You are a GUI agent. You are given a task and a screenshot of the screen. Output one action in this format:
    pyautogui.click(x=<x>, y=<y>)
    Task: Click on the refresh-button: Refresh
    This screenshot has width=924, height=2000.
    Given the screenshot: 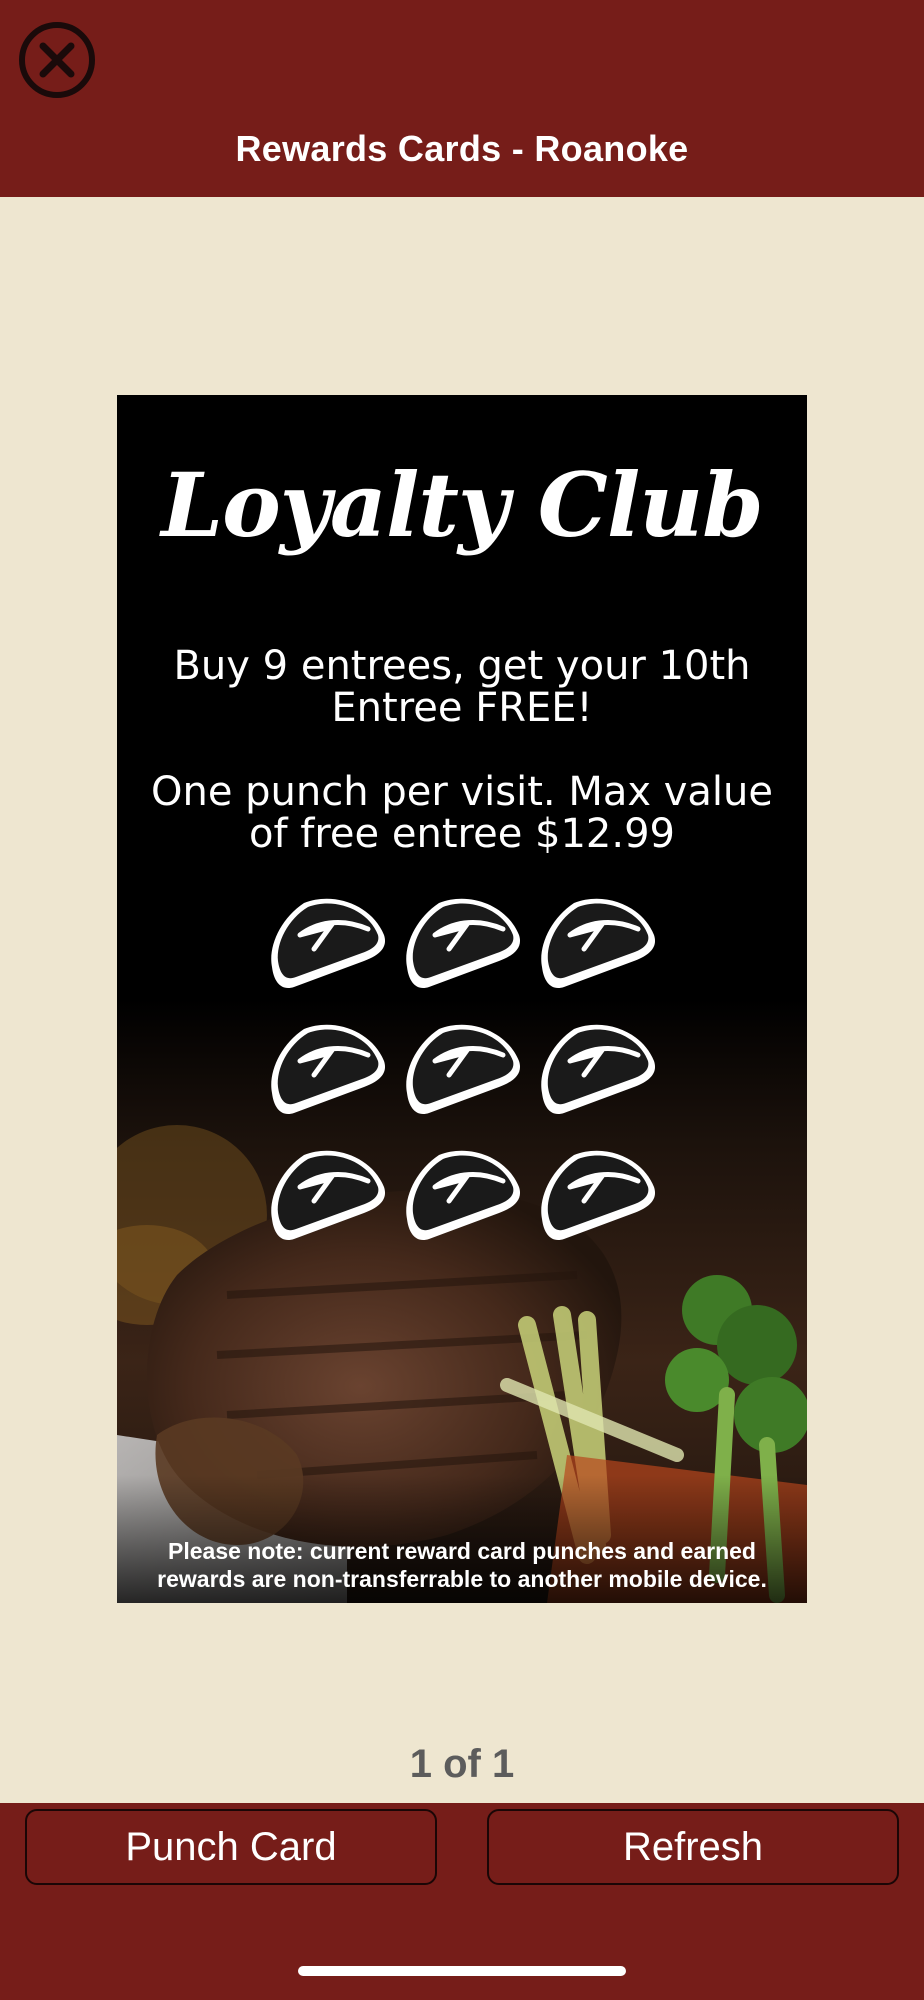 What is the action you would take?
    pyautogui.click(x=693, y=1847)
    